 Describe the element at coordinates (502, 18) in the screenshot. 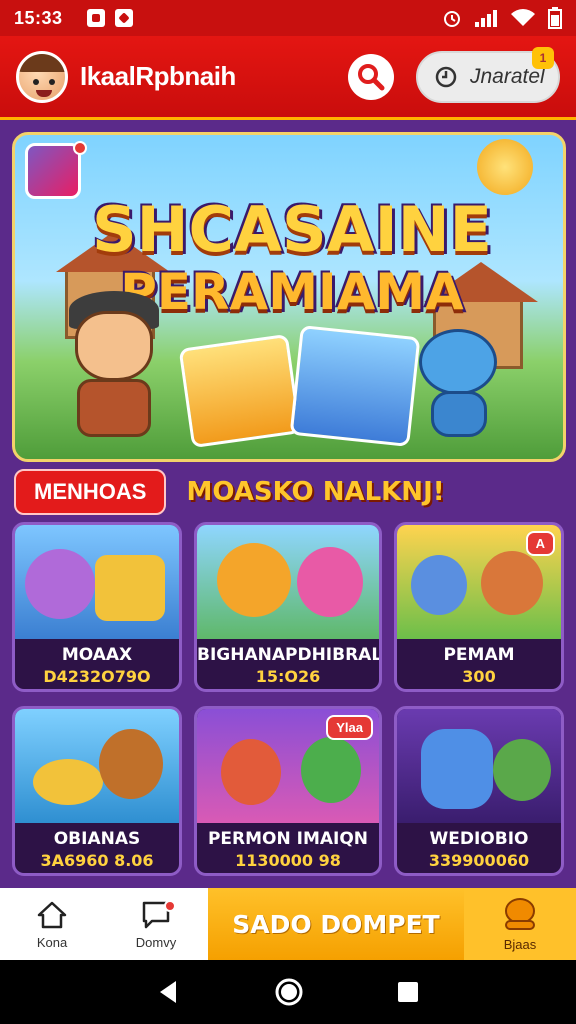

I see `system-status-icons` at that location.